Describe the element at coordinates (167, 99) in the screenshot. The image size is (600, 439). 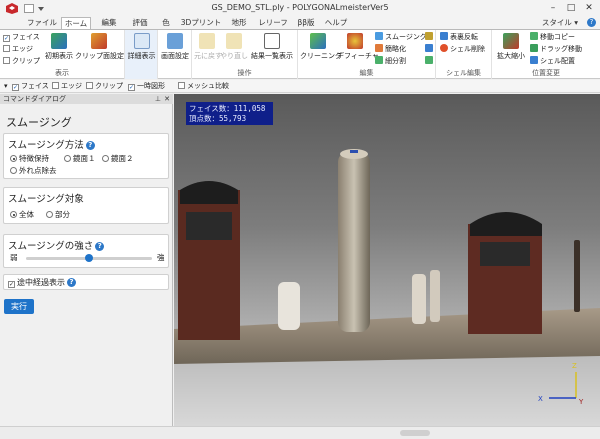
I see `panel-close-icon: ✕` at that location.